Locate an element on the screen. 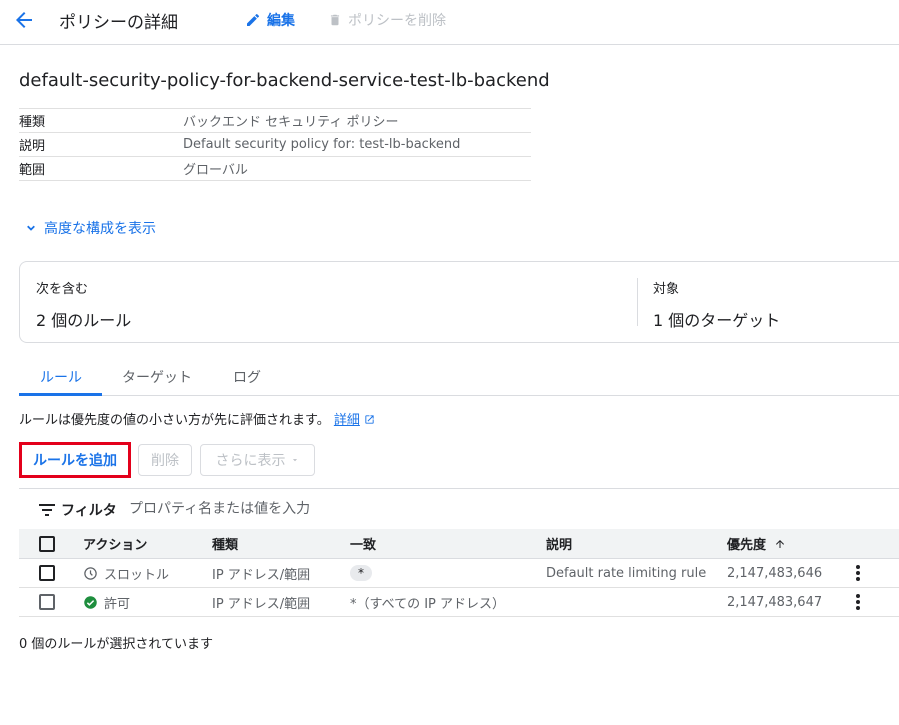 The image size is (899, 725). filter-bar: フィルタ is located at coordinates (459, 508).